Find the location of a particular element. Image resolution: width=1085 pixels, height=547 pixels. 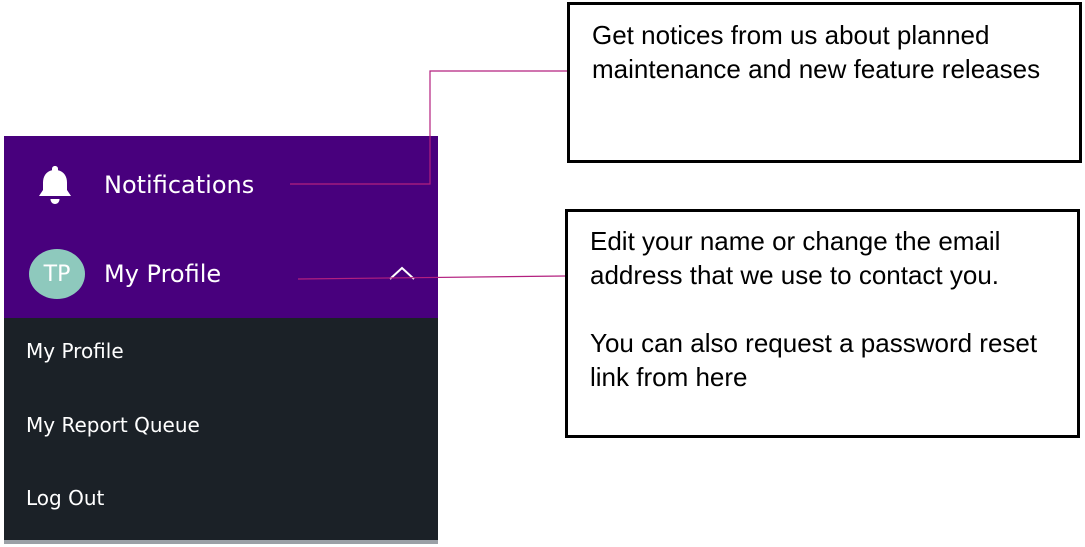

chevron-up-icon is located at coordinates (402, 273).